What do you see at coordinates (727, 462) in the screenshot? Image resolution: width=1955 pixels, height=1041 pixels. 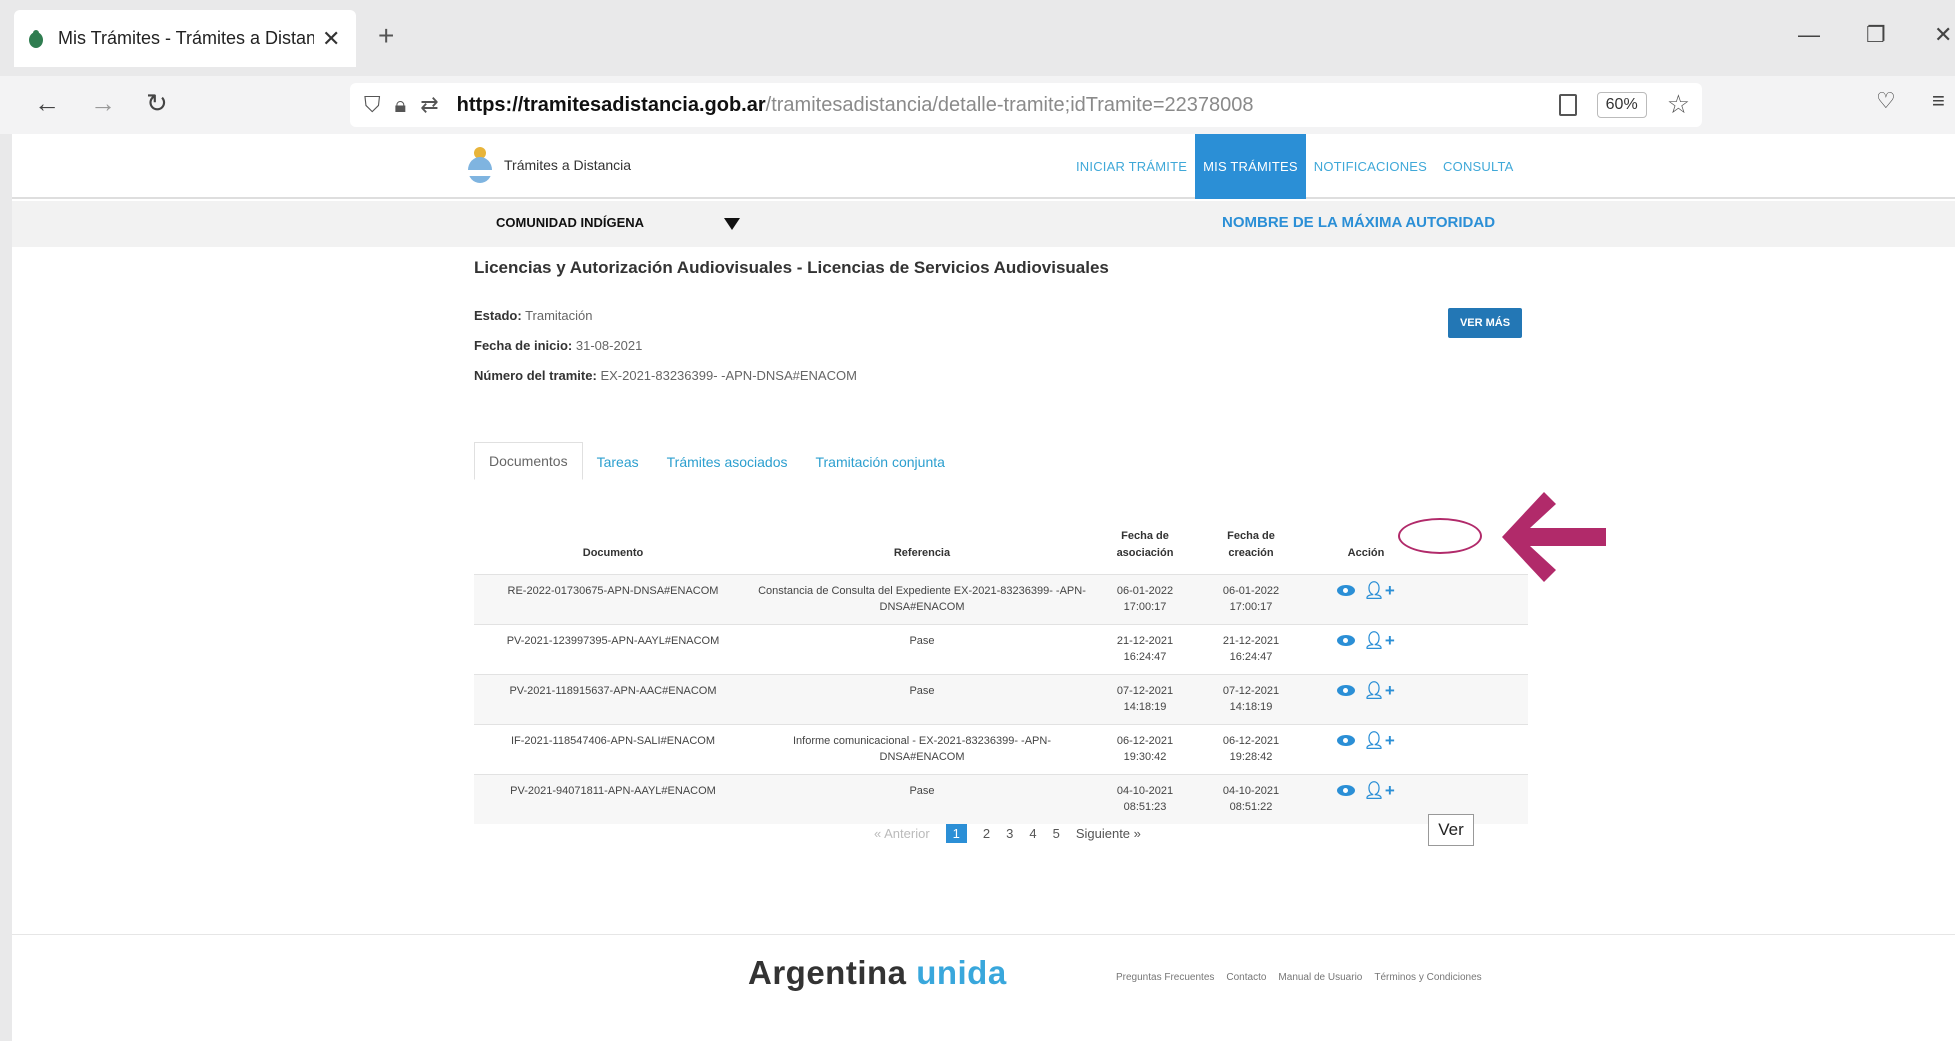 I see `tab-tramites-asociados: Trámites asociados` at bounding box center [727, 462].